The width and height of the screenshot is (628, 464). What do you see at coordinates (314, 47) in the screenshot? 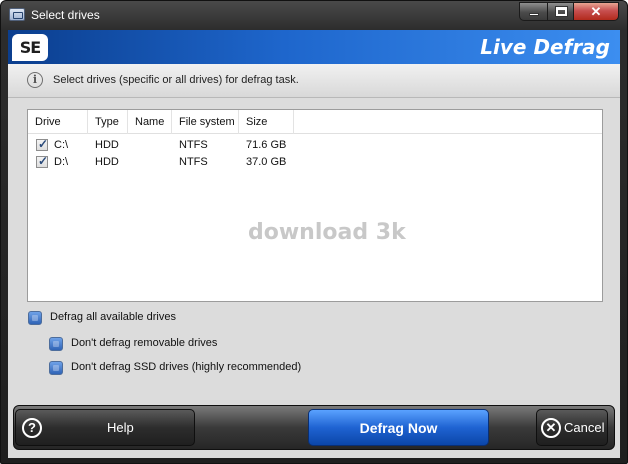
I see `brand-bar: SE Live Defrag` at bounding box center [314, 47].